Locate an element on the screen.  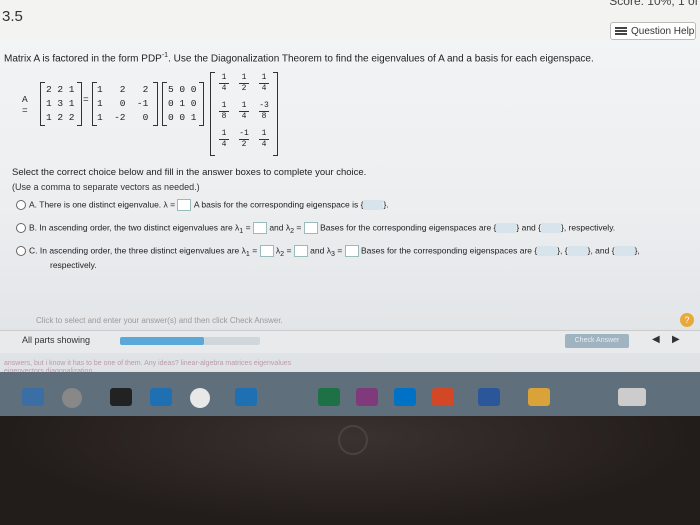
help-icon: ? is located at coordinates (687, 320).